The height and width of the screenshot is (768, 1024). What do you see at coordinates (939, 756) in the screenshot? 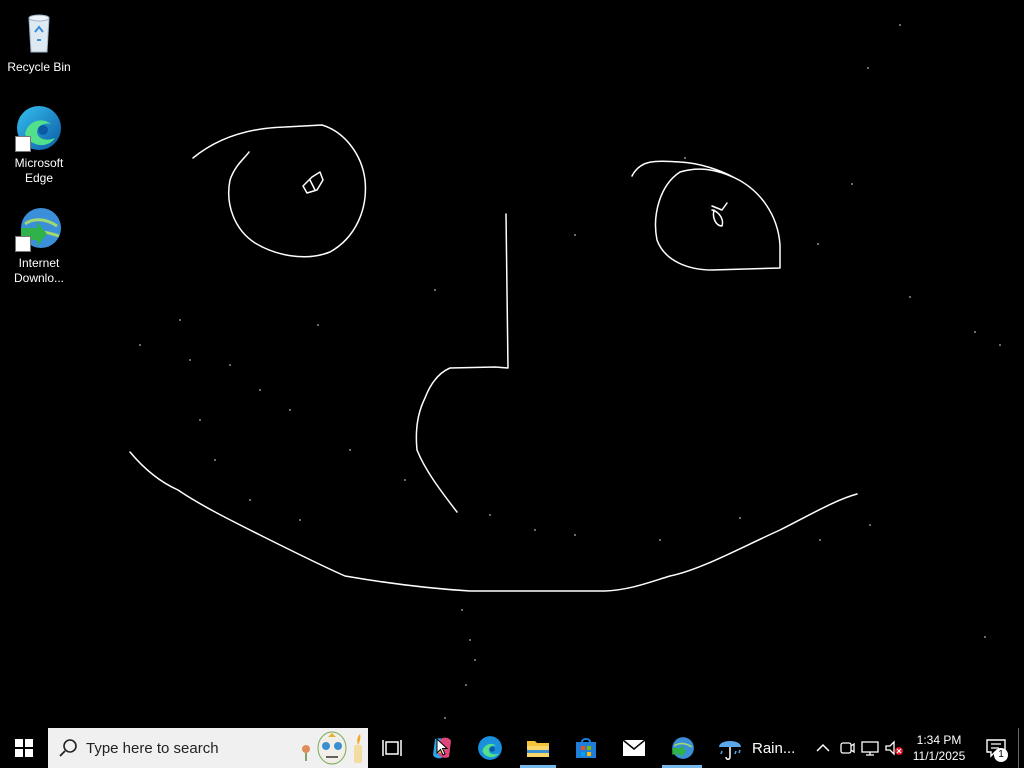
I see `clock-date: 11/1/2025` at bounding box center [939, 756].